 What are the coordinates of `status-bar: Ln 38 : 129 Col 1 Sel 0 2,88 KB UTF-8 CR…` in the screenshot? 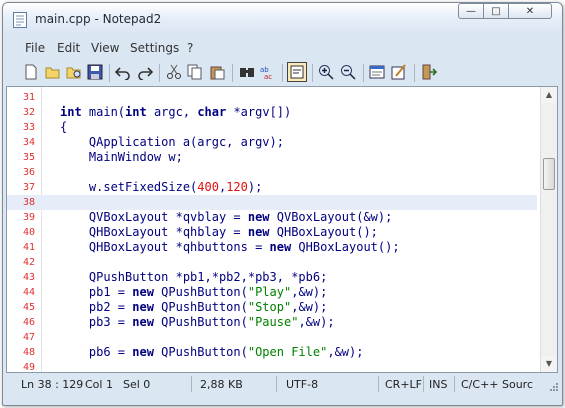 It's located at (282, 384).